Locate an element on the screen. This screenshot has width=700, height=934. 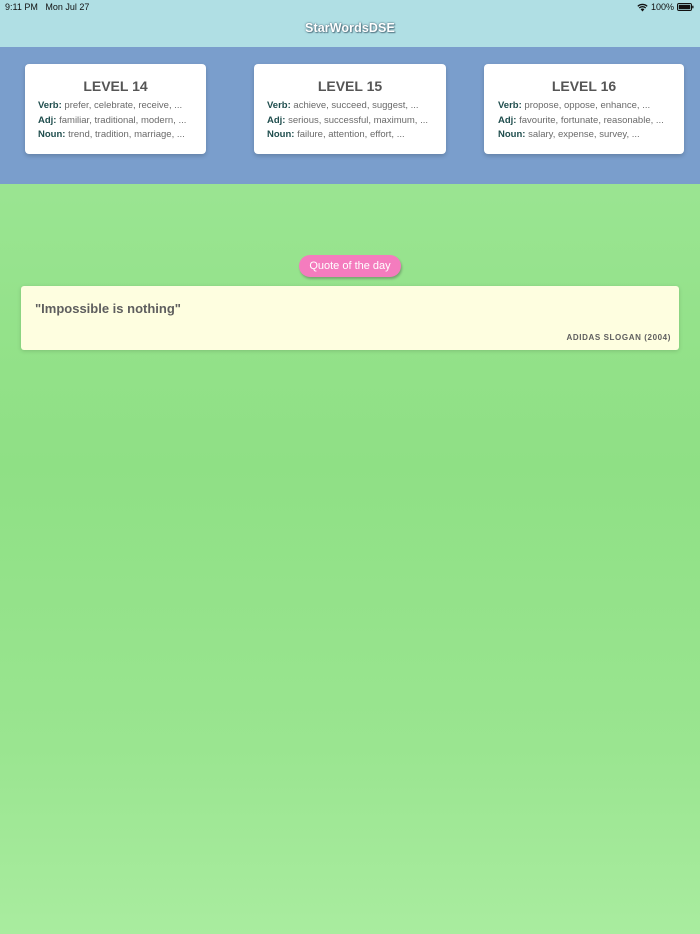
level-title: LEVEL 15 is located at coordinates (350, 86).